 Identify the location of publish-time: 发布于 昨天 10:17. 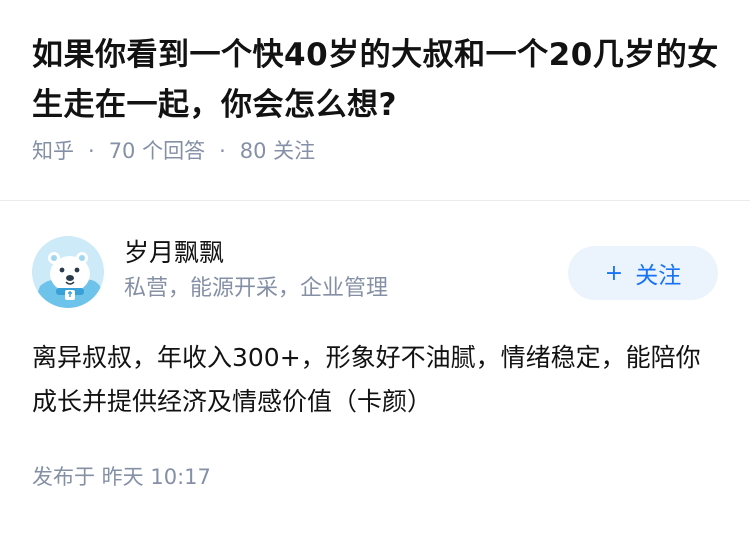
(121, 477).